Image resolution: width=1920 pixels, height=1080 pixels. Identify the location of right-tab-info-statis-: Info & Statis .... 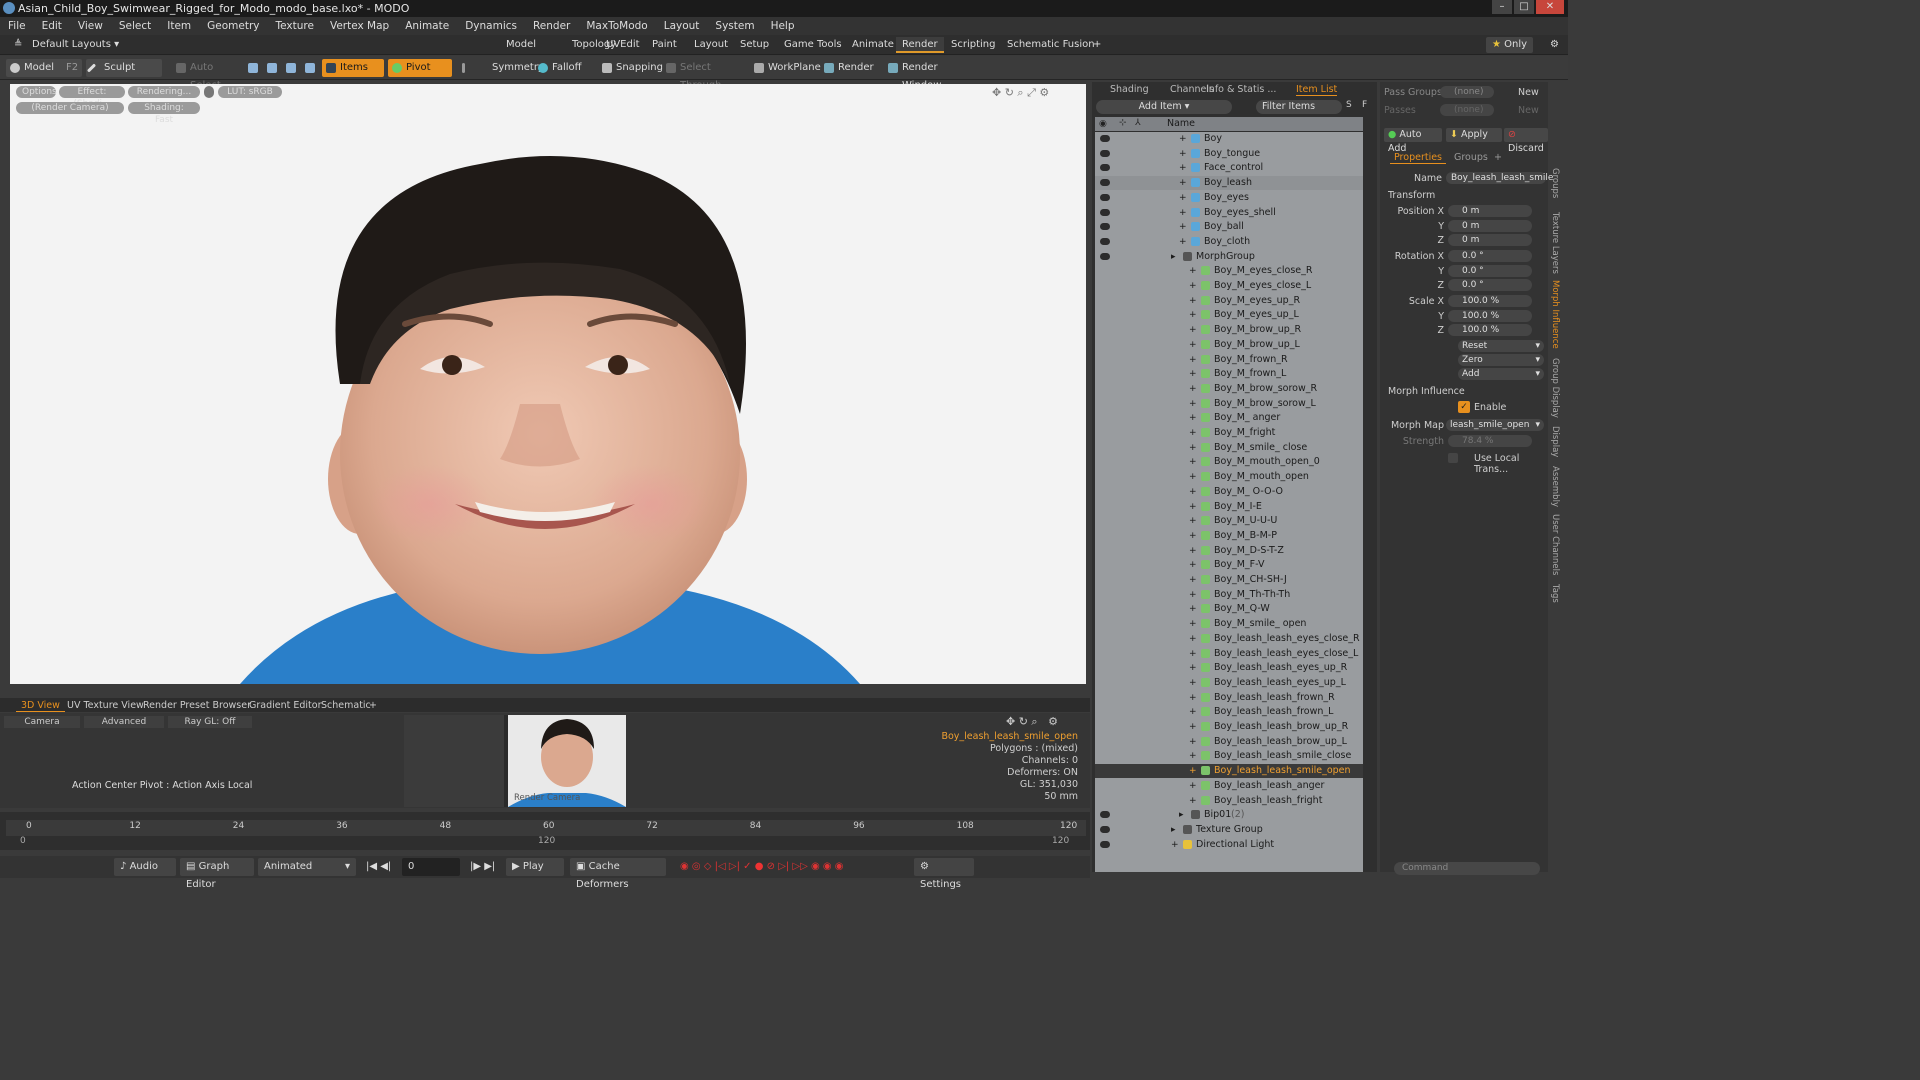
(1241, 89).